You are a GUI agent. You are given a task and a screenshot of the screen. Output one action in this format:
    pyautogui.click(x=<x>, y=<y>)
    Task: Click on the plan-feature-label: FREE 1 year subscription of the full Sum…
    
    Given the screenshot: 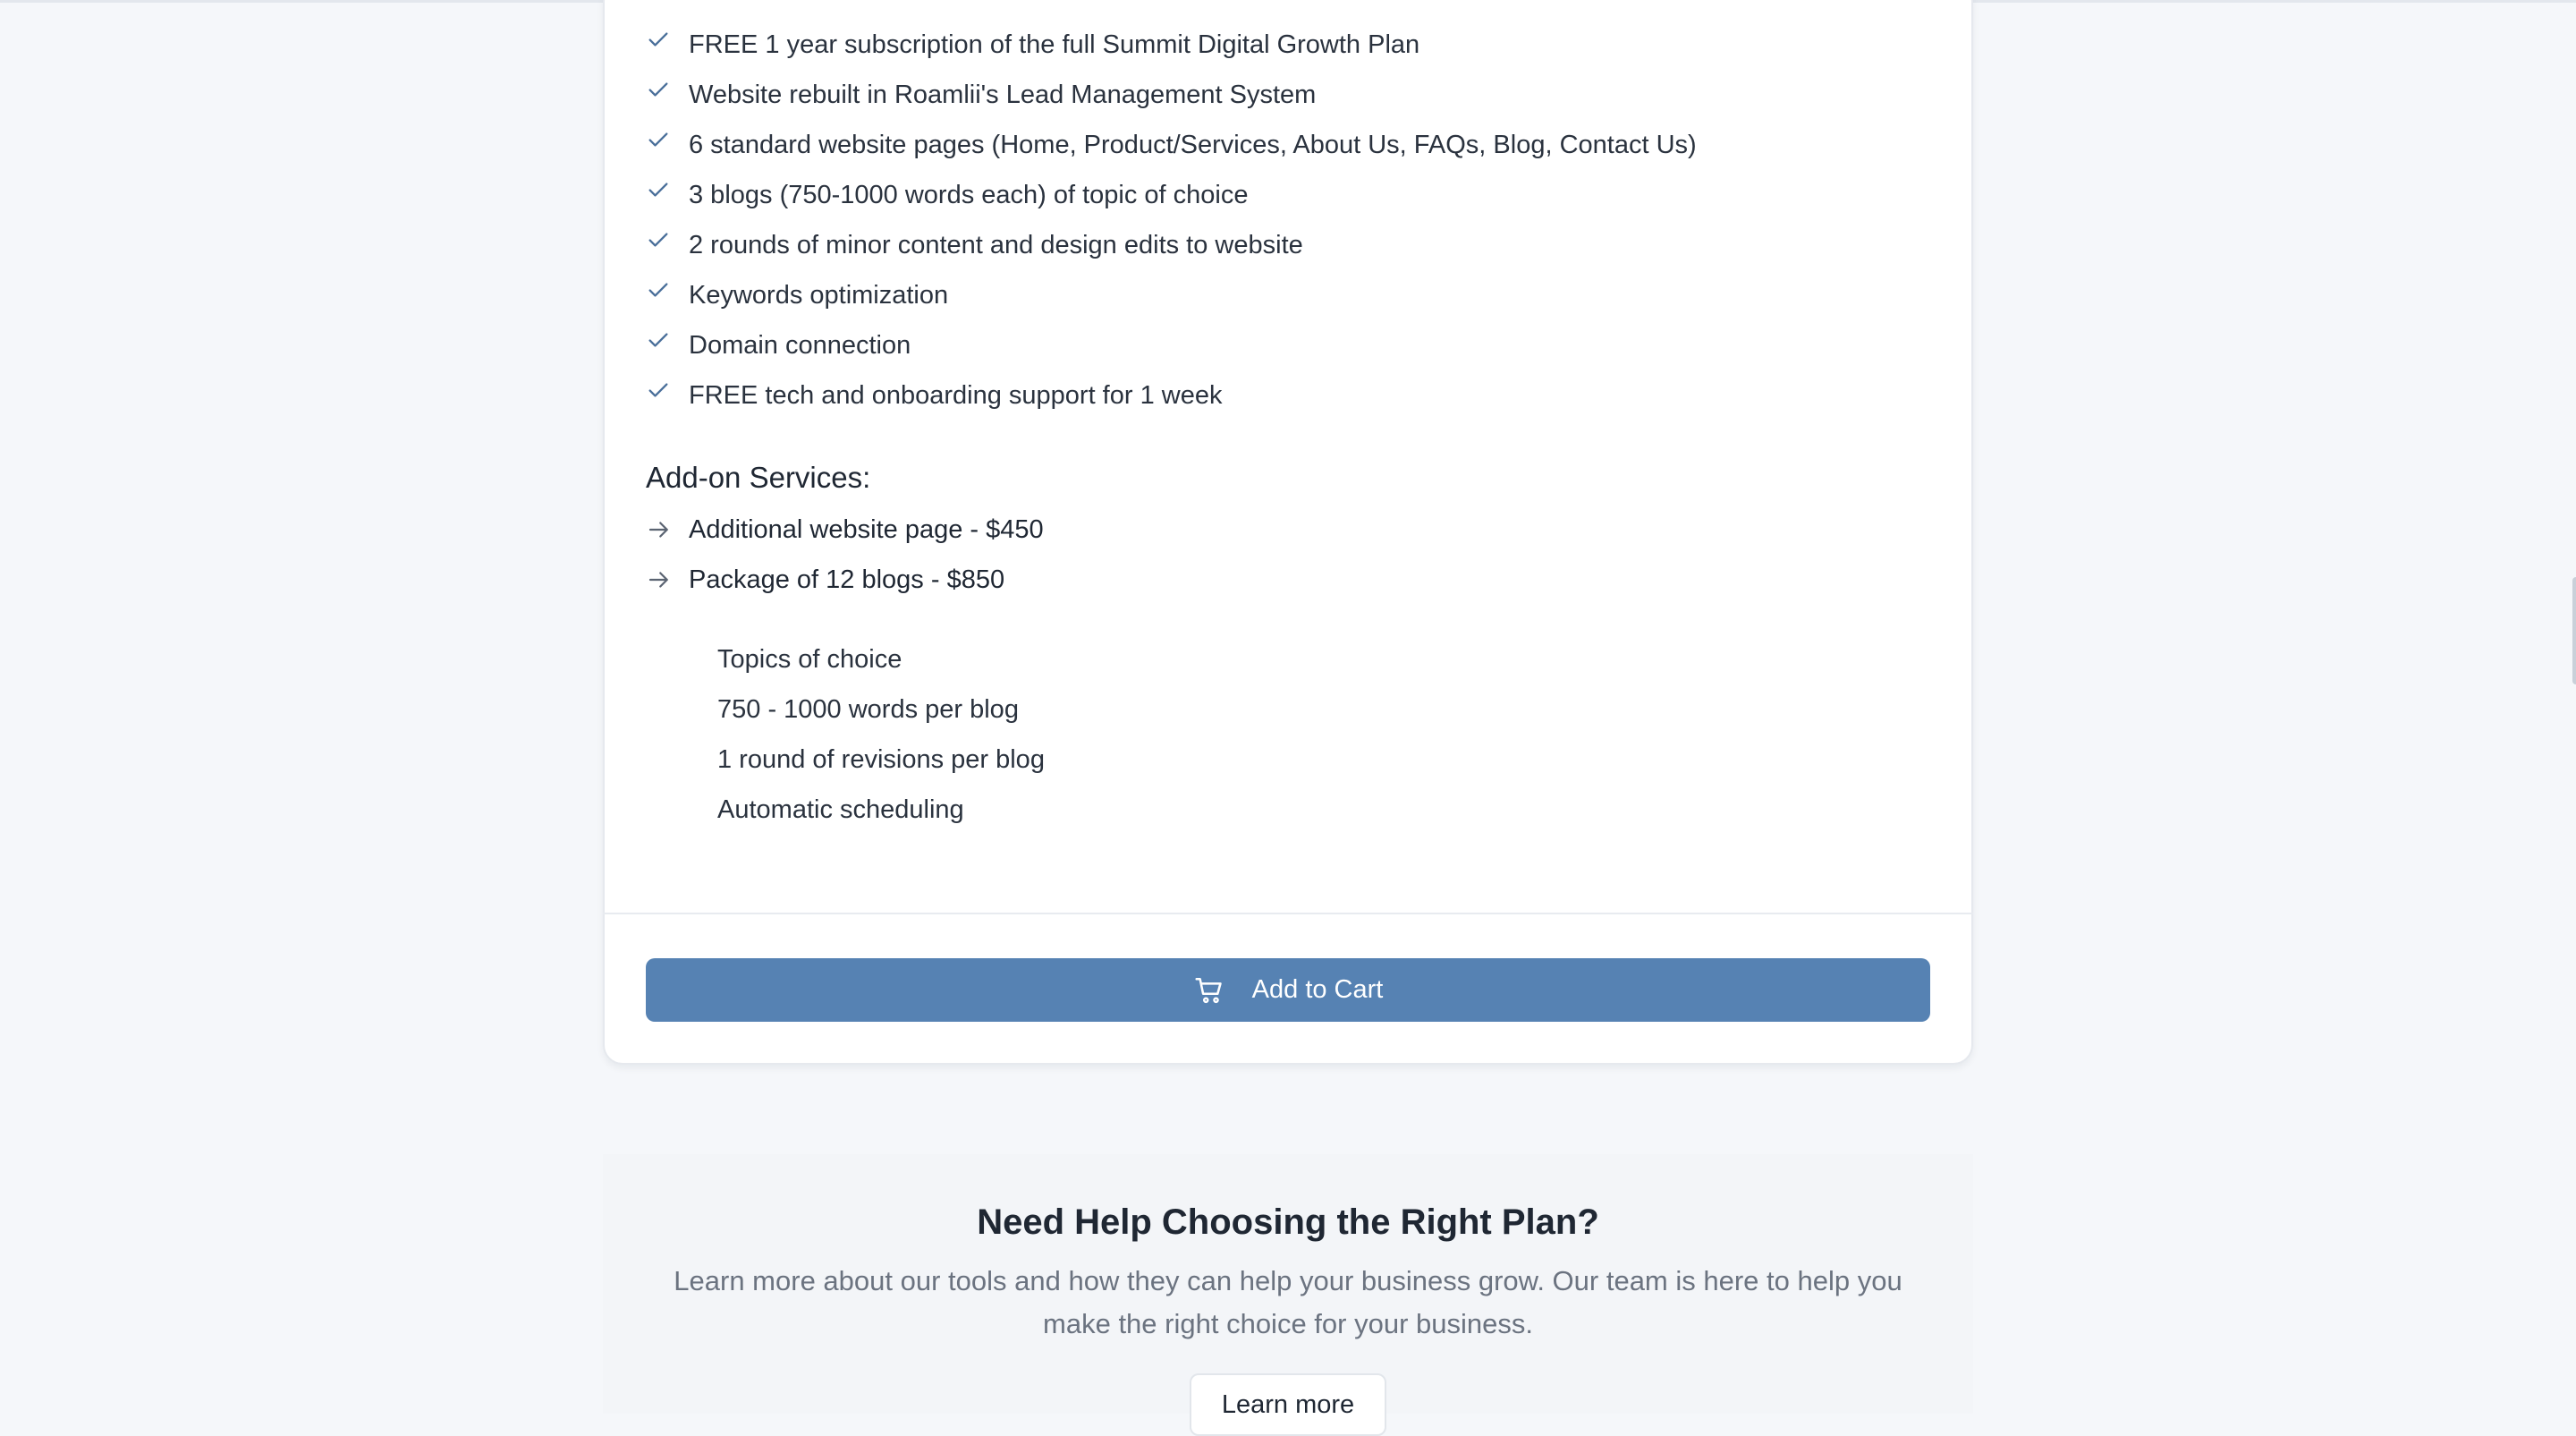 What is the action you would take?
    pyautogui.click(x=1054, y=44)
    